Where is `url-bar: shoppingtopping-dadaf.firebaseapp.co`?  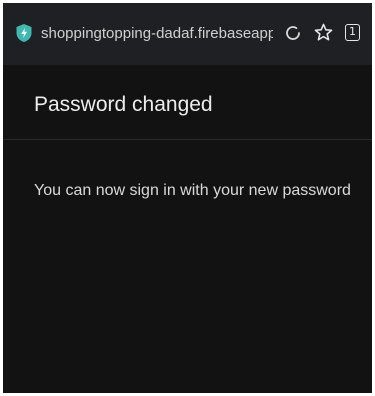 url-bar: shoppingtopping-dadaf.firebaseapp.co is located at coordinates (157, 34).